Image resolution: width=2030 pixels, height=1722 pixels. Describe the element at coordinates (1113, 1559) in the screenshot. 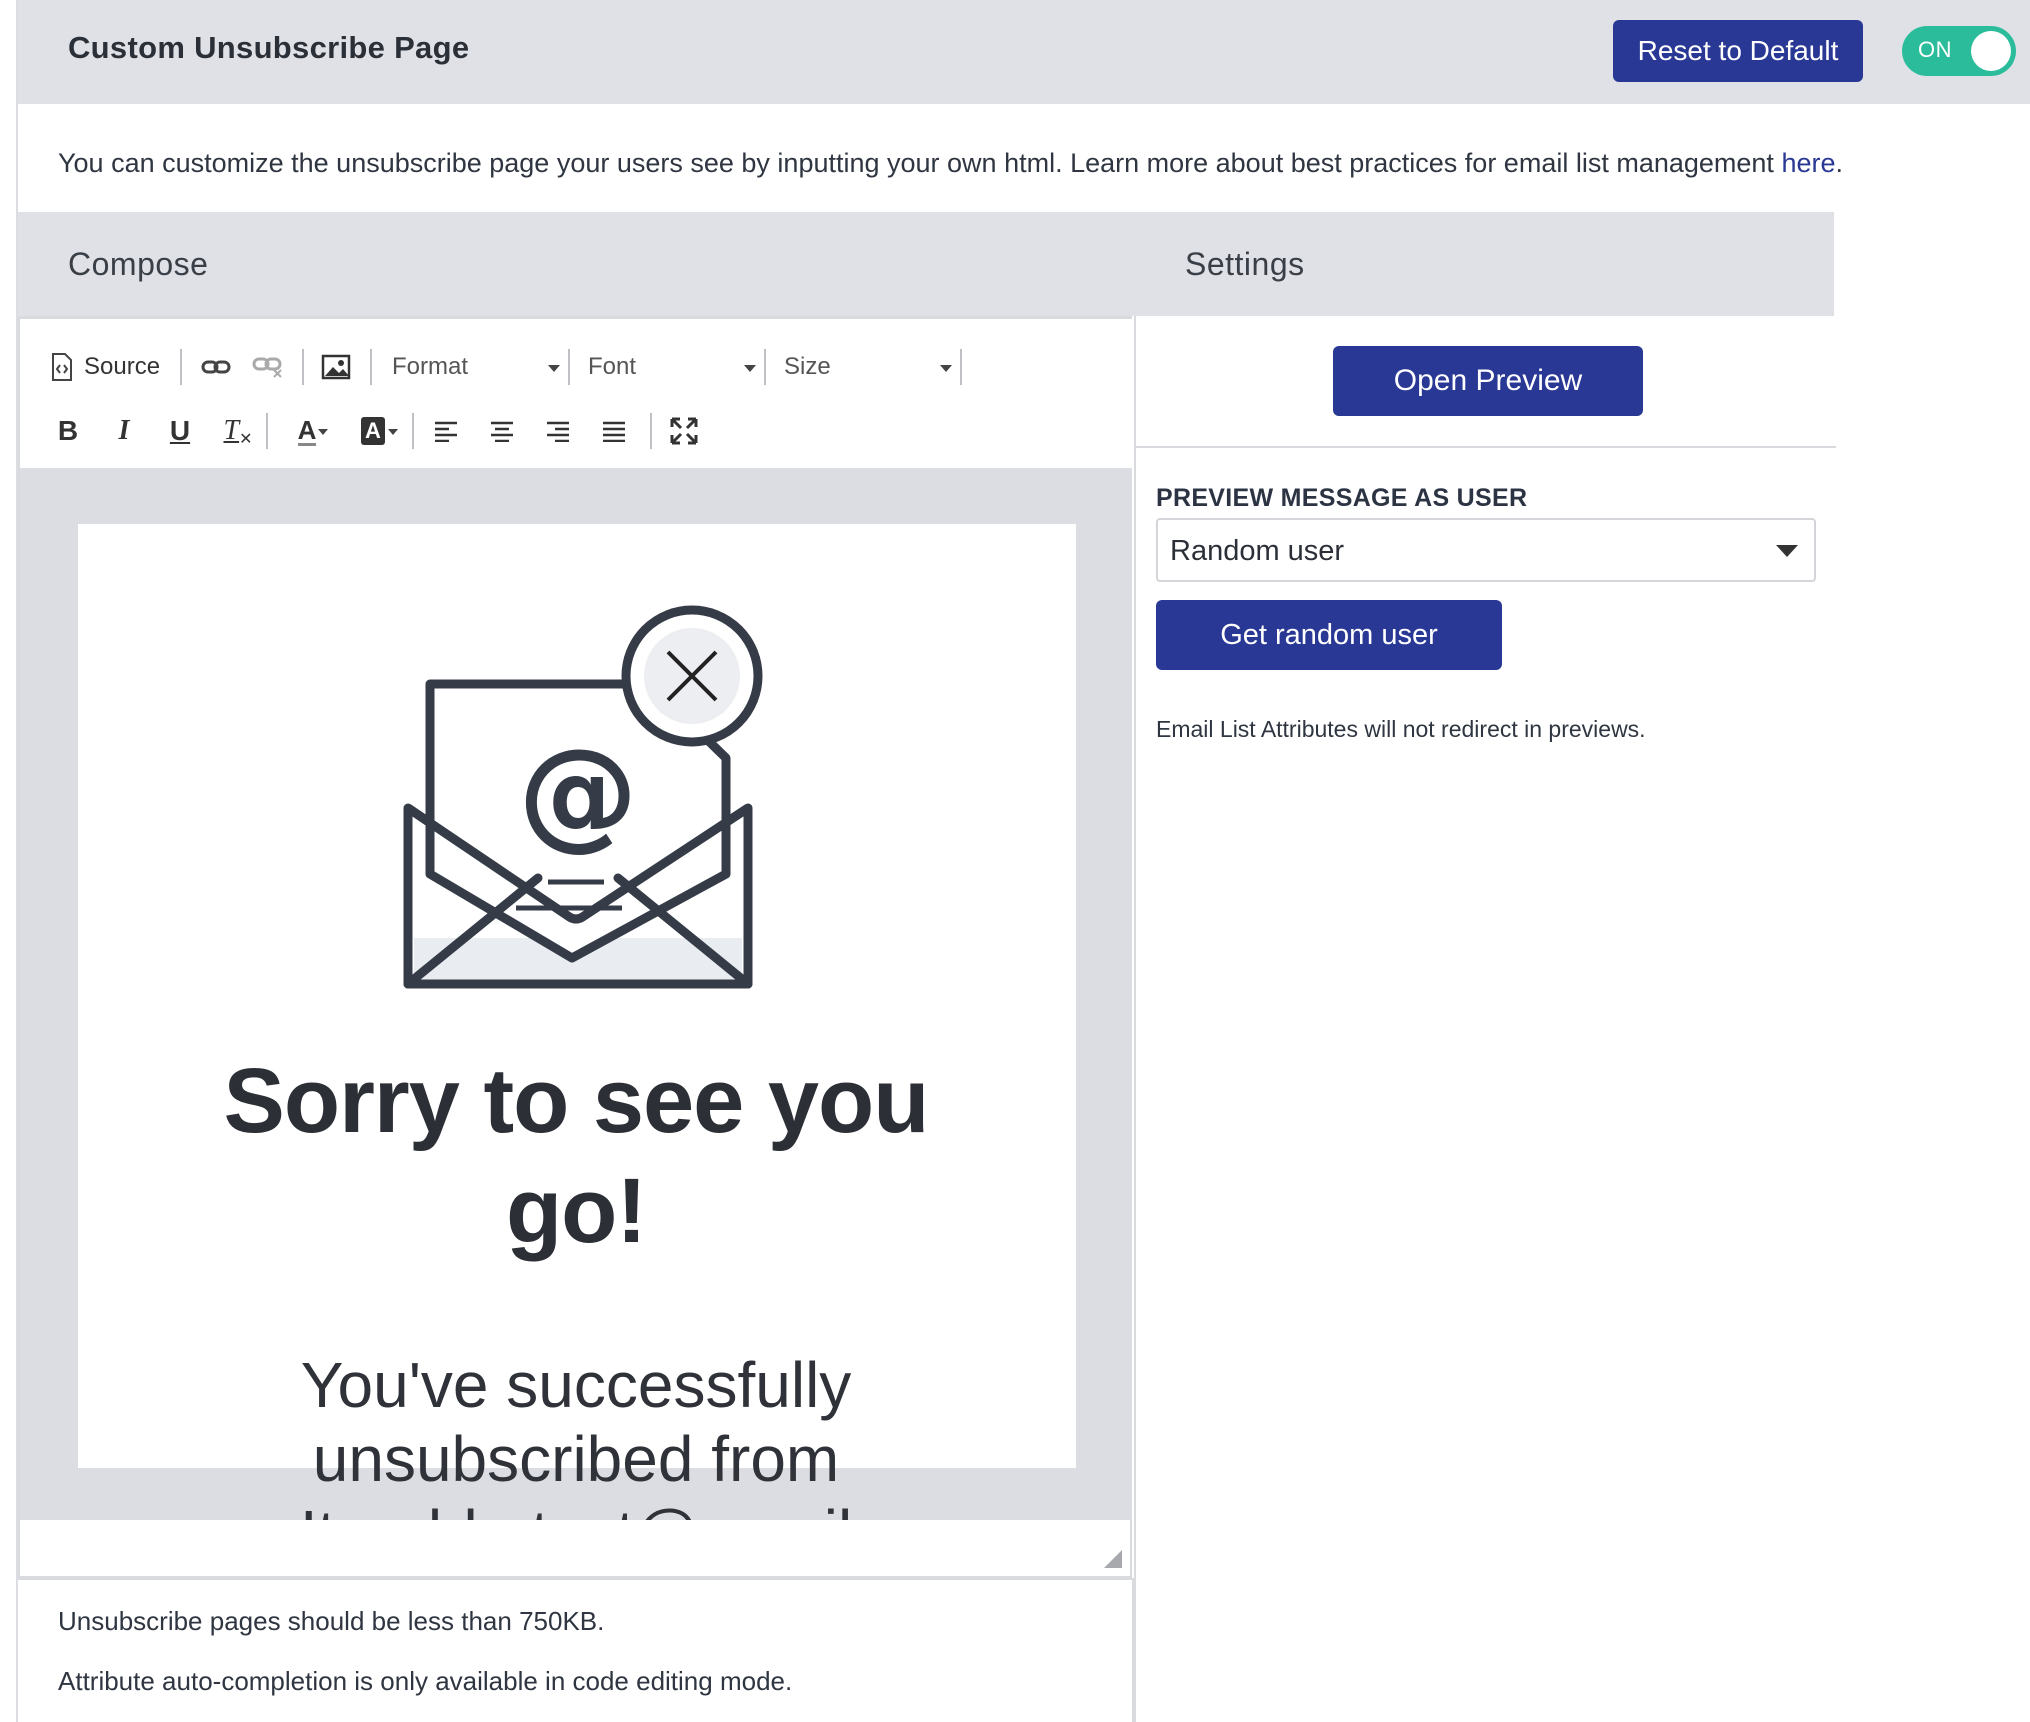

I see `resize-handle-icon` at that location.